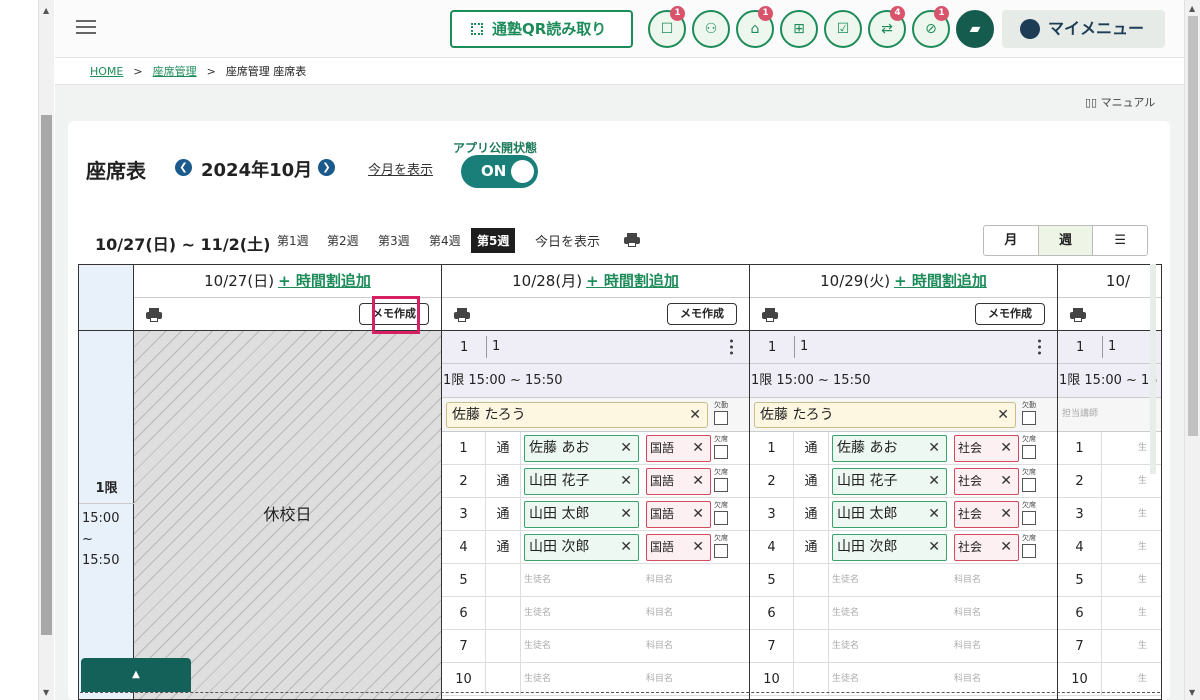  What do you see at coordinates (711, 29) in the screenshot?
I see `students-icon: ⚇` at bounding box center [711, 29].